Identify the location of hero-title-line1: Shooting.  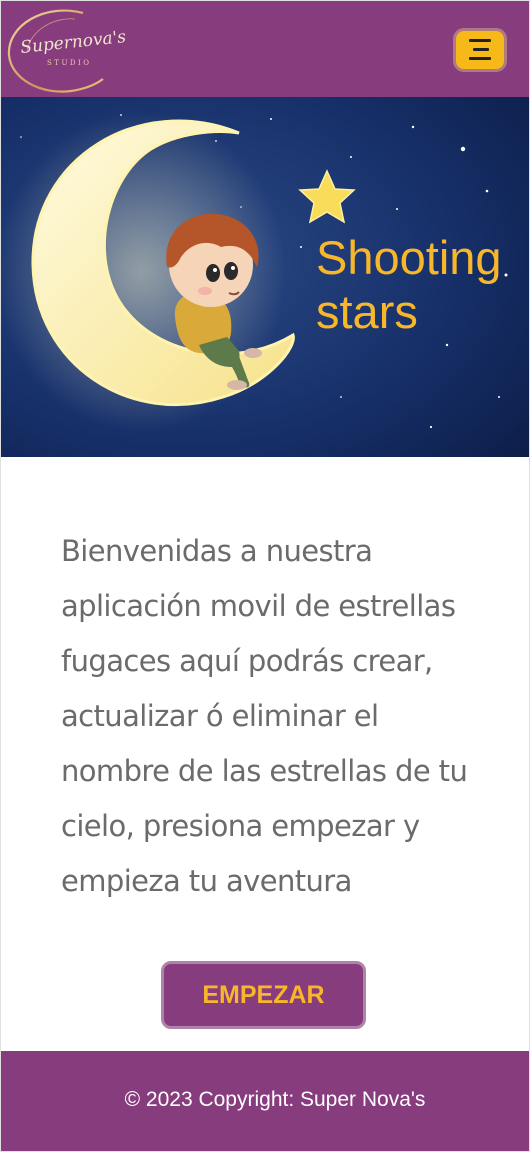
(409, 257).